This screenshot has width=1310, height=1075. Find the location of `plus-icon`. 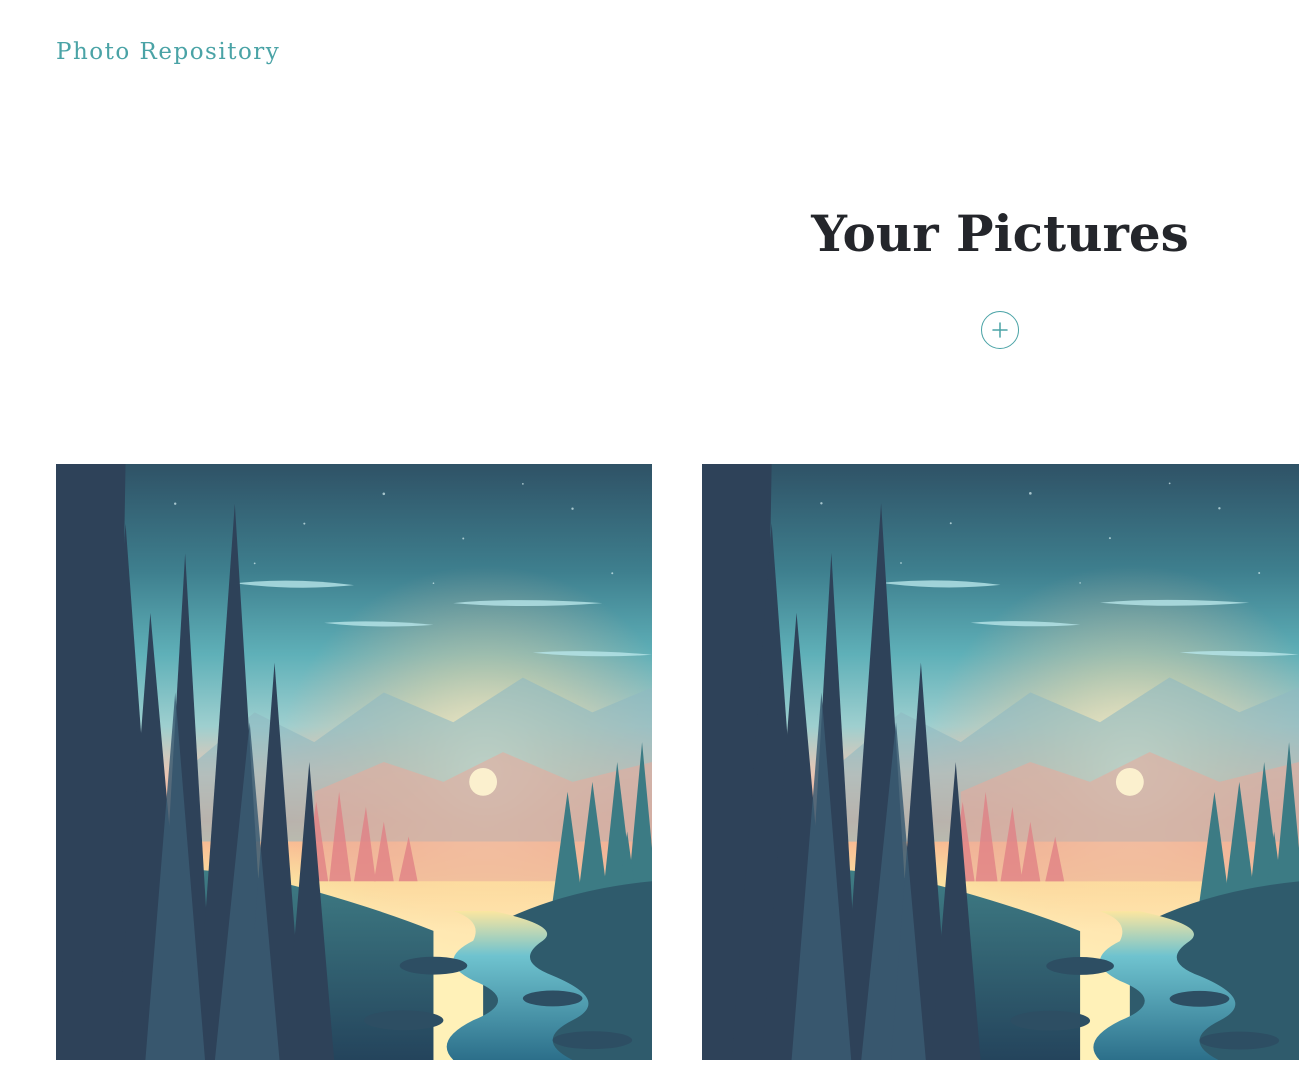

plus-icon is located at coordinates (1000, 330).